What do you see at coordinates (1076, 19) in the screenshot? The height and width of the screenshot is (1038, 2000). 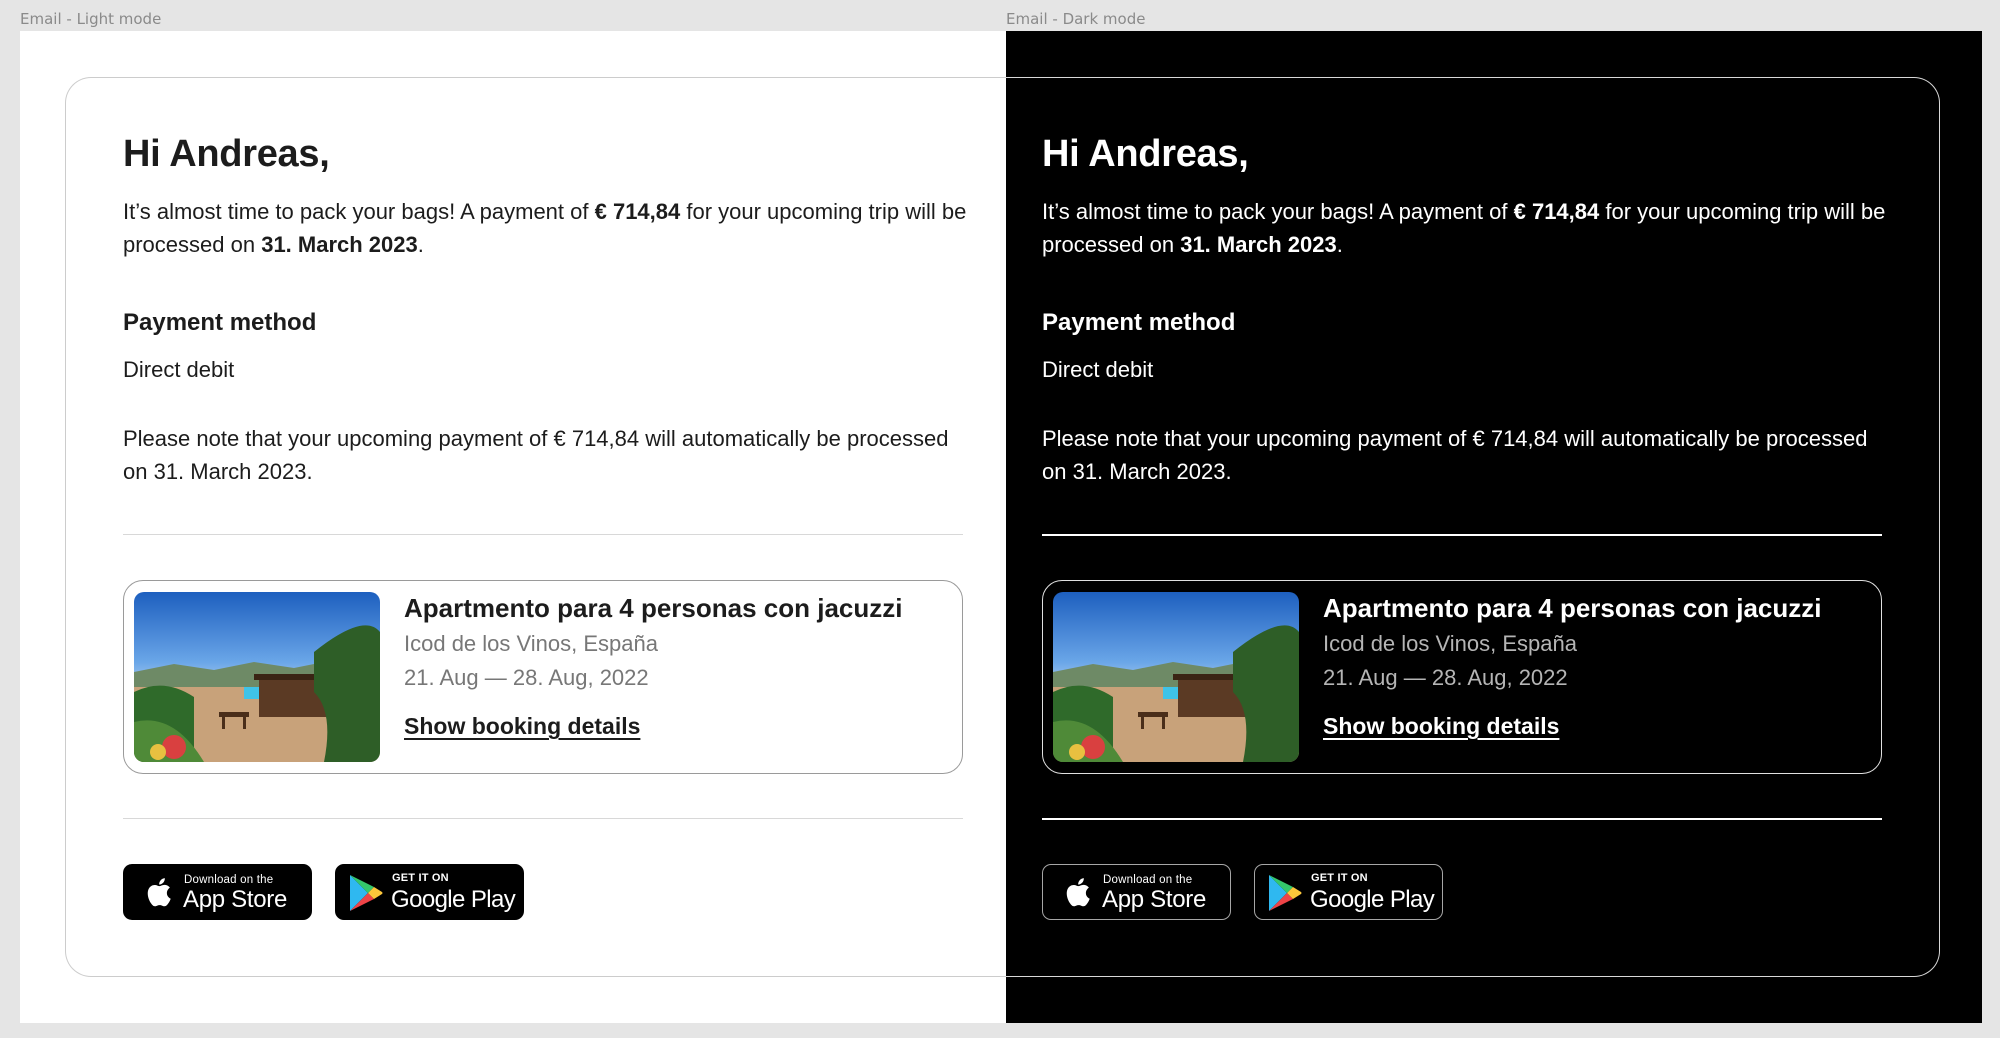 I see `frame-label-dark: Email - Dark mode` at bounding box center [1076, 19].